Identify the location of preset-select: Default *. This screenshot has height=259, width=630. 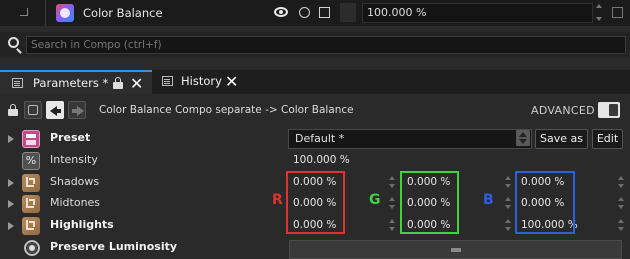
(410, 139).